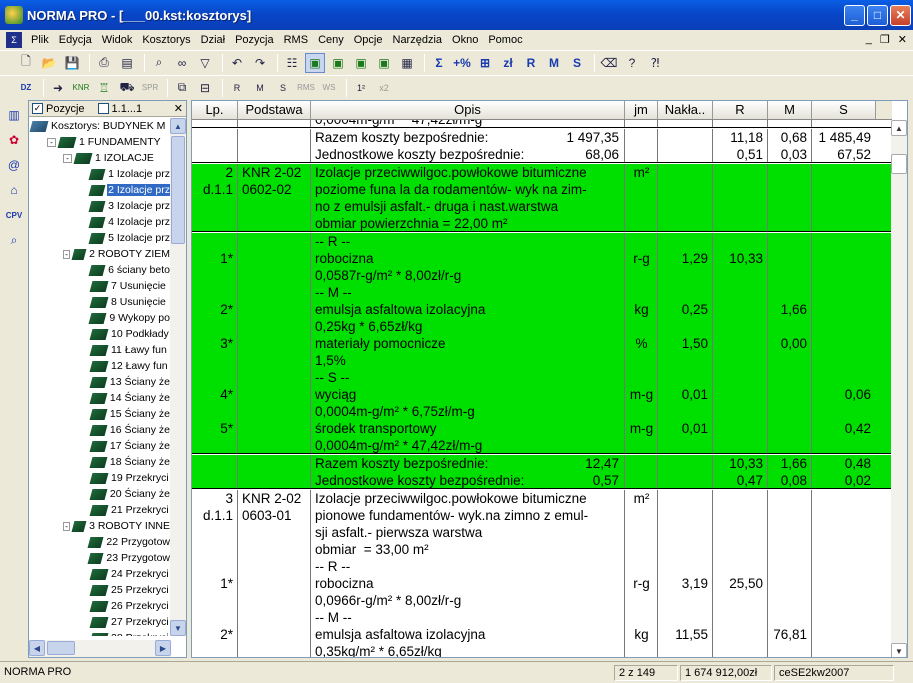 Image resolution: width=913 pixels, height=683 pixels. What do you see at coordinates (205, 88) in the screenshot?
I see `tree-structure-icon: ⊟` at bounding box center [205, 88].